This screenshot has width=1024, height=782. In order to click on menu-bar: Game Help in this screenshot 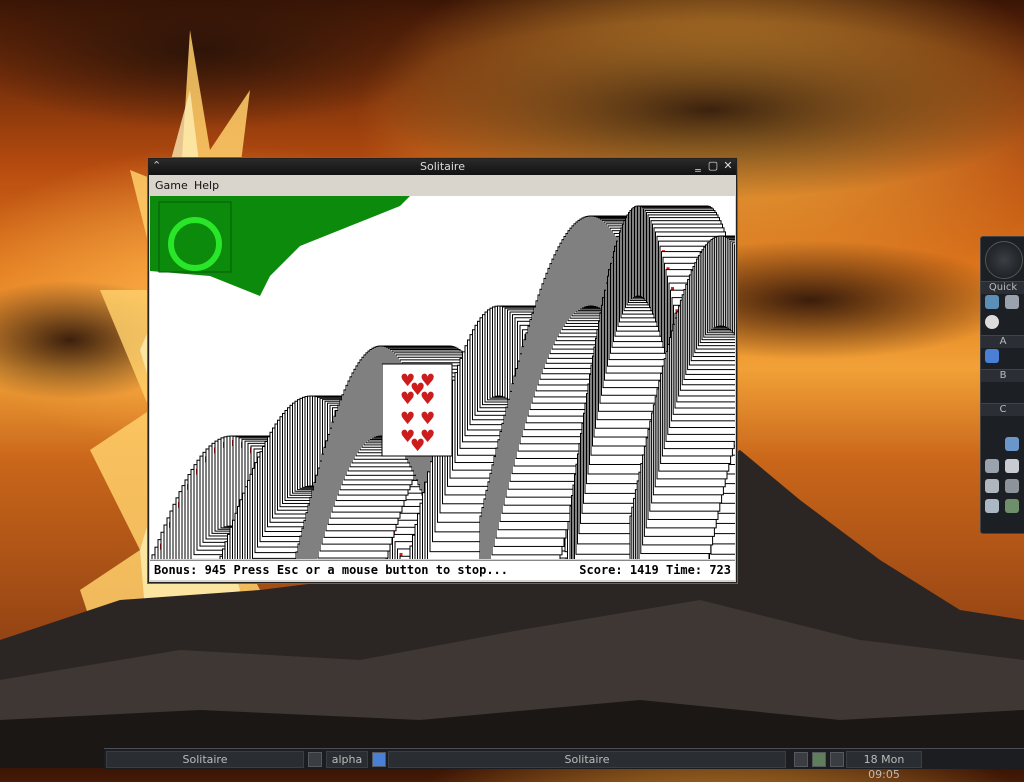, I will do `click(442, 185)`.